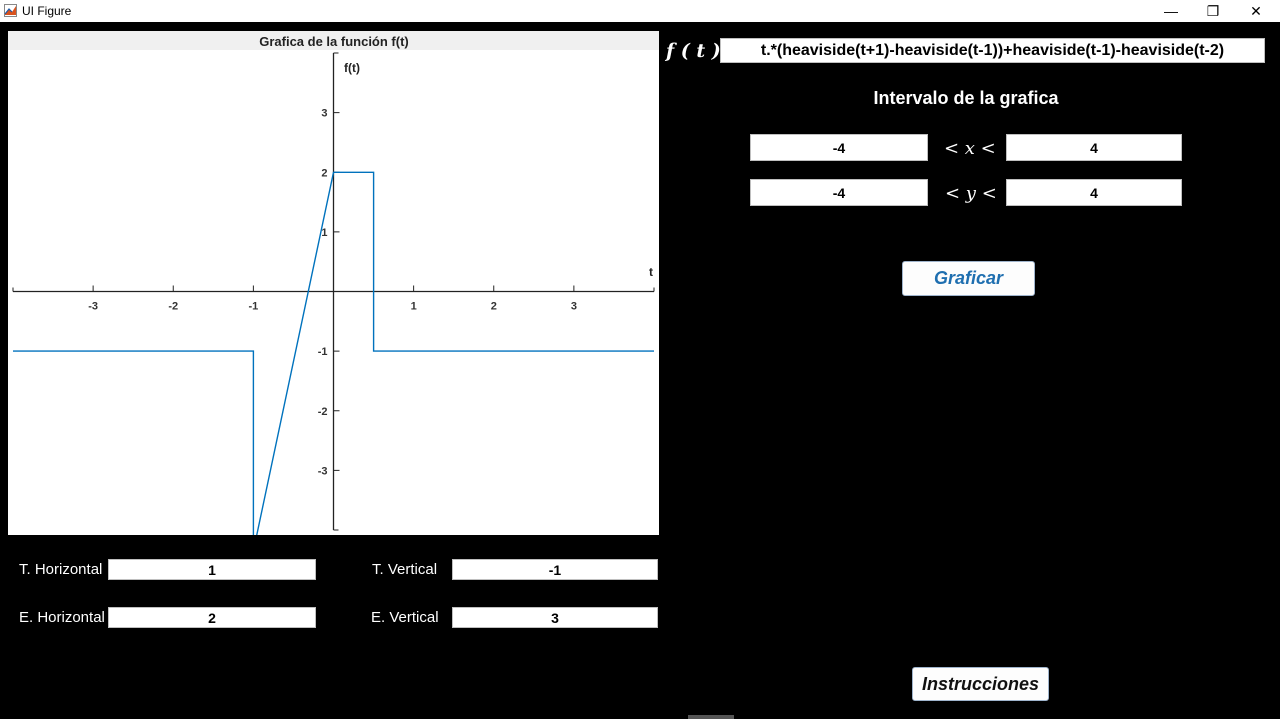 This screenshot has height=719, width=1280. Describe the element at coordinates (1256, 11) in the screenshot. I see `close-button: ✕` at that location.